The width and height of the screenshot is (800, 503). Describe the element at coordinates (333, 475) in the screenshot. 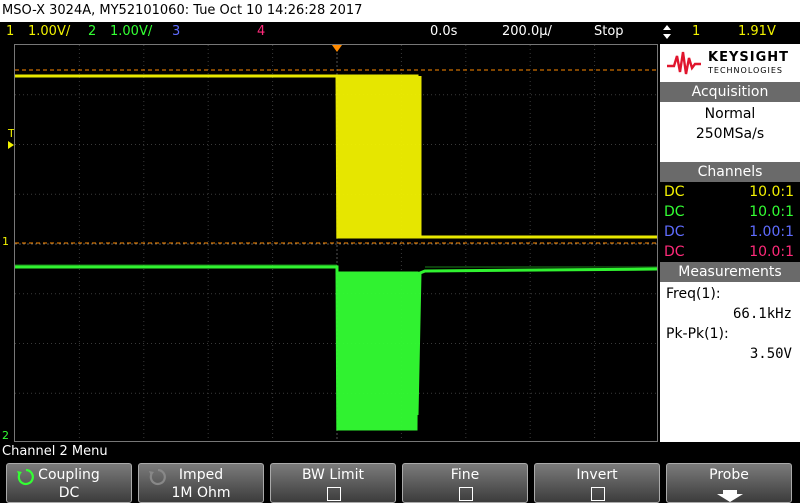

I see `softkey-label: BW Limit` at that location.